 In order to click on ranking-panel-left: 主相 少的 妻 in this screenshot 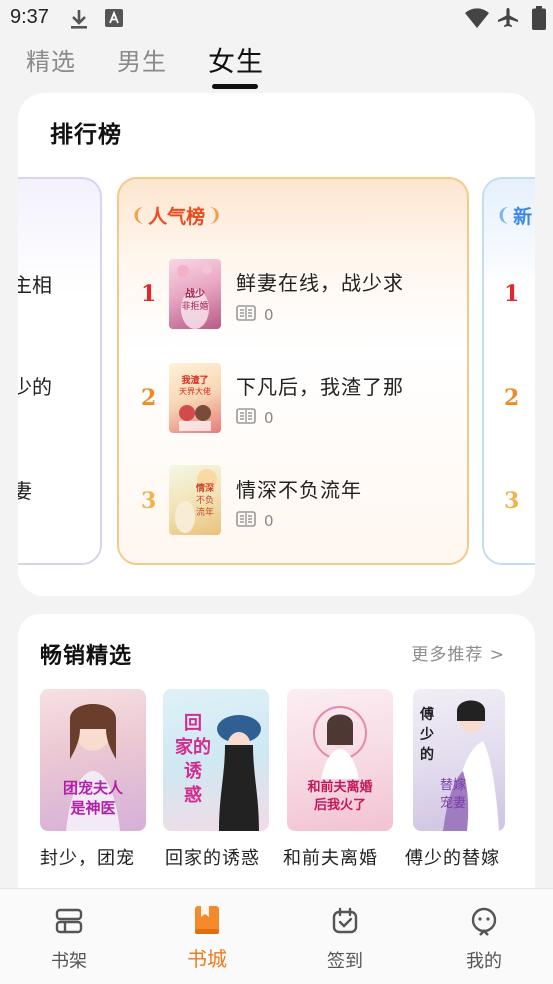, I will do `click(60, 371)`.